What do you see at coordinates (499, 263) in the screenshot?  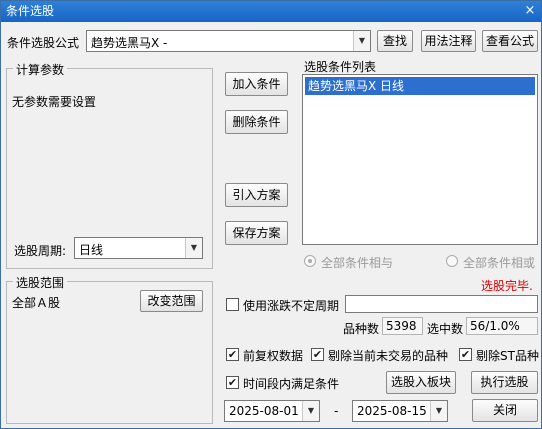 I see `or-label: 全部条件相或` at bounding box center [499, 263].